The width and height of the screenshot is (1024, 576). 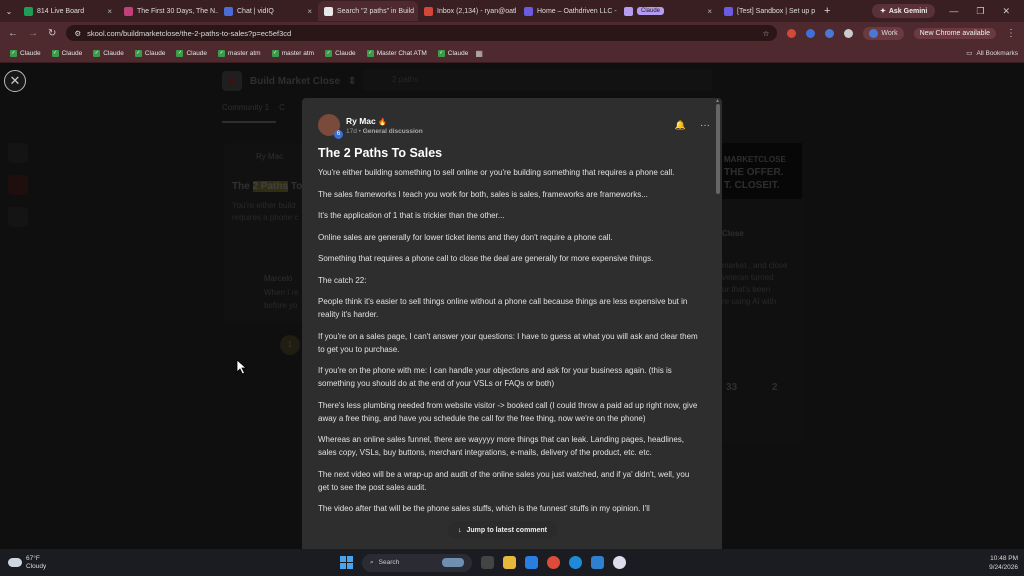 What do you see at coordinates (507, 530) in the screenshot?
I see `jump-label: Jump to latest comment` at bounding box center [507, 530].